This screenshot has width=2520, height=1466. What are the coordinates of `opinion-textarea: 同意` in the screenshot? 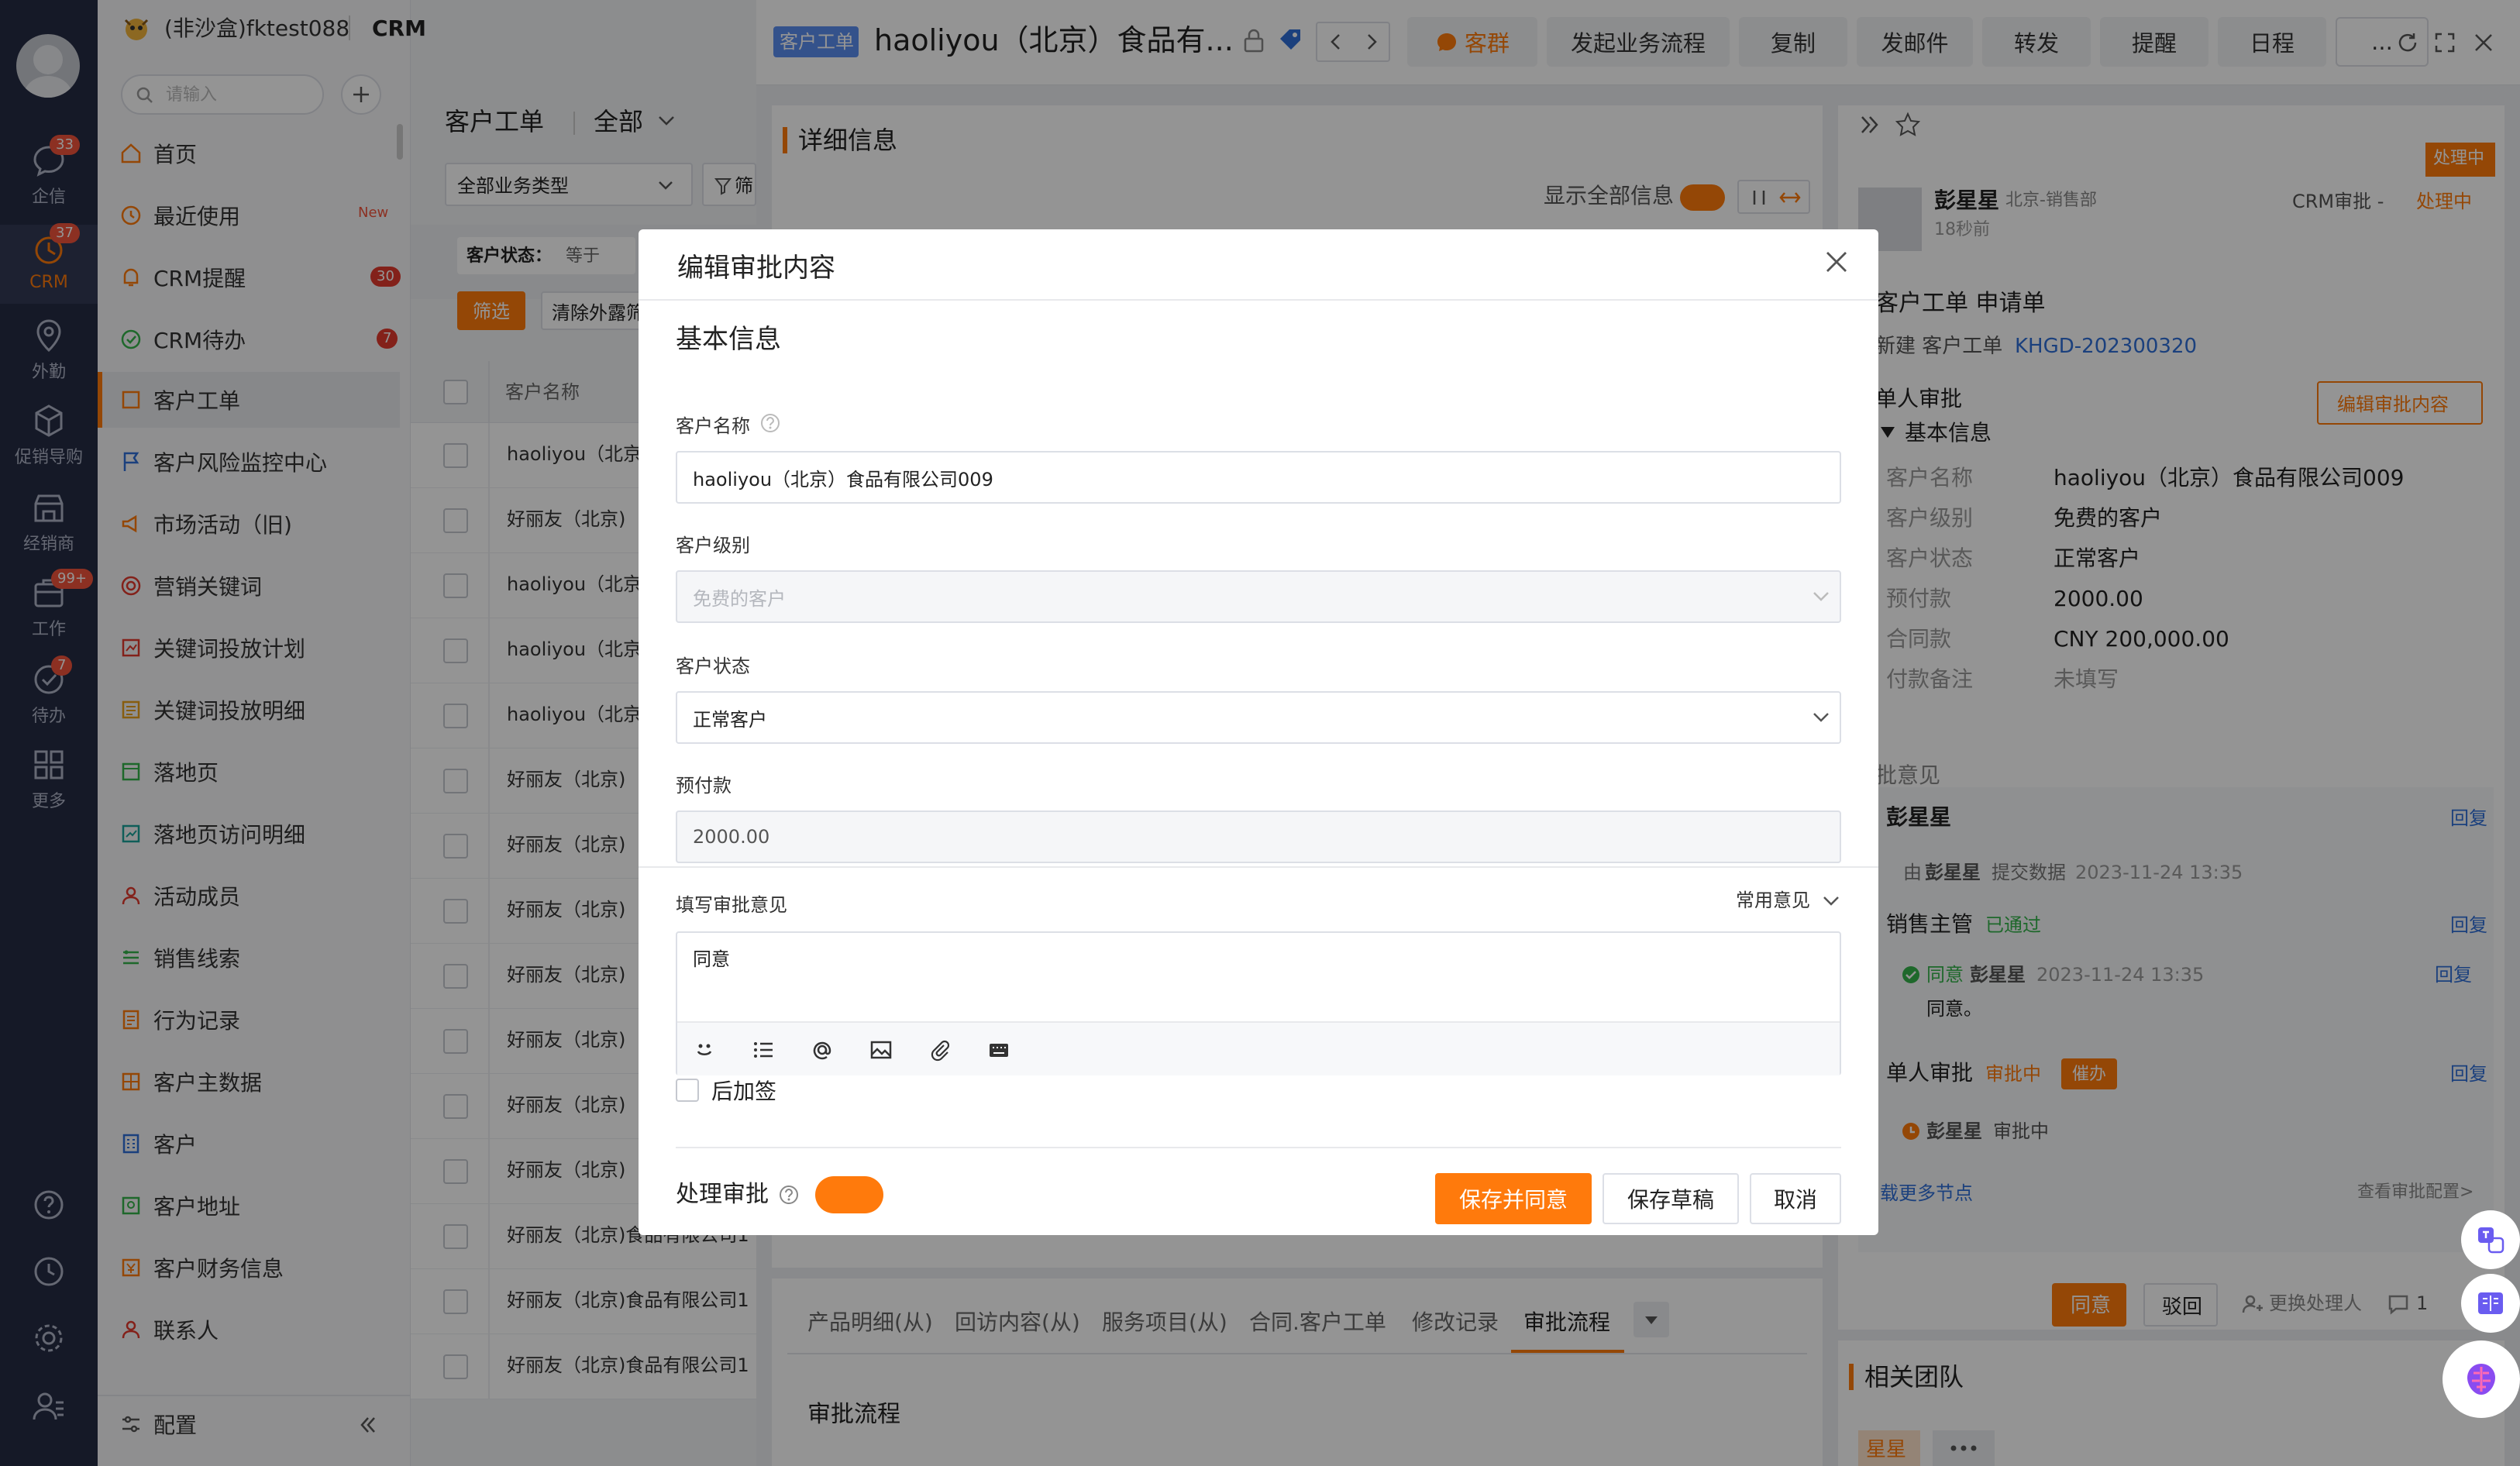 It's located at (712, 960).